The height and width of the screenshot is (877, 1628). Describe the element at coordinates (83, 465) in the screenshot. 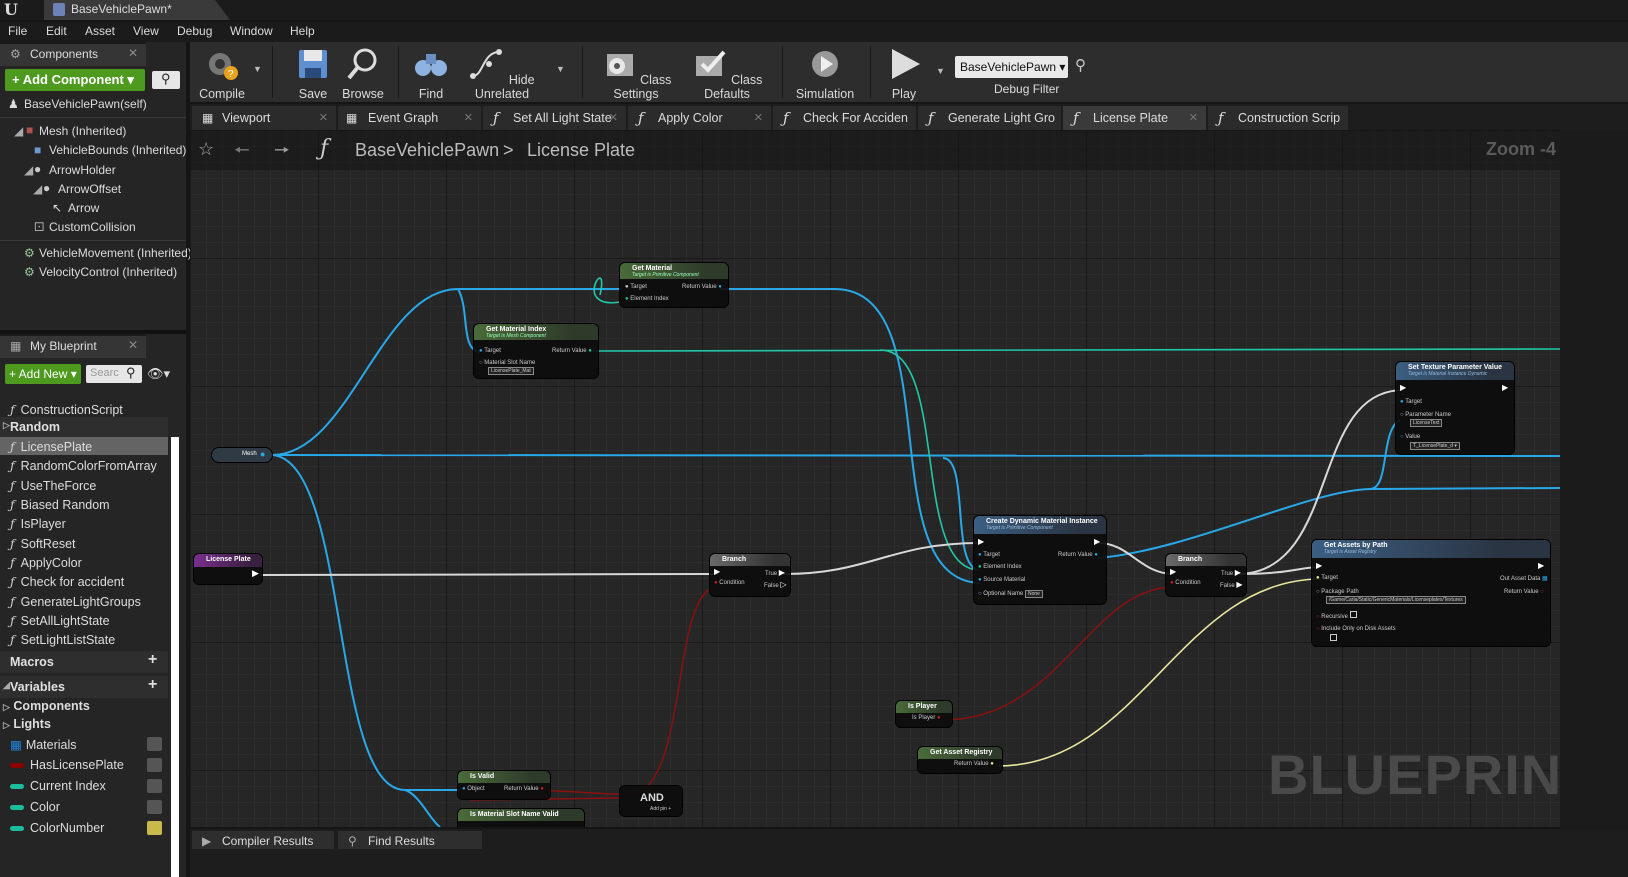

I see `function-item-randomcolor: ƒ RandomColorFromArray` at that location.